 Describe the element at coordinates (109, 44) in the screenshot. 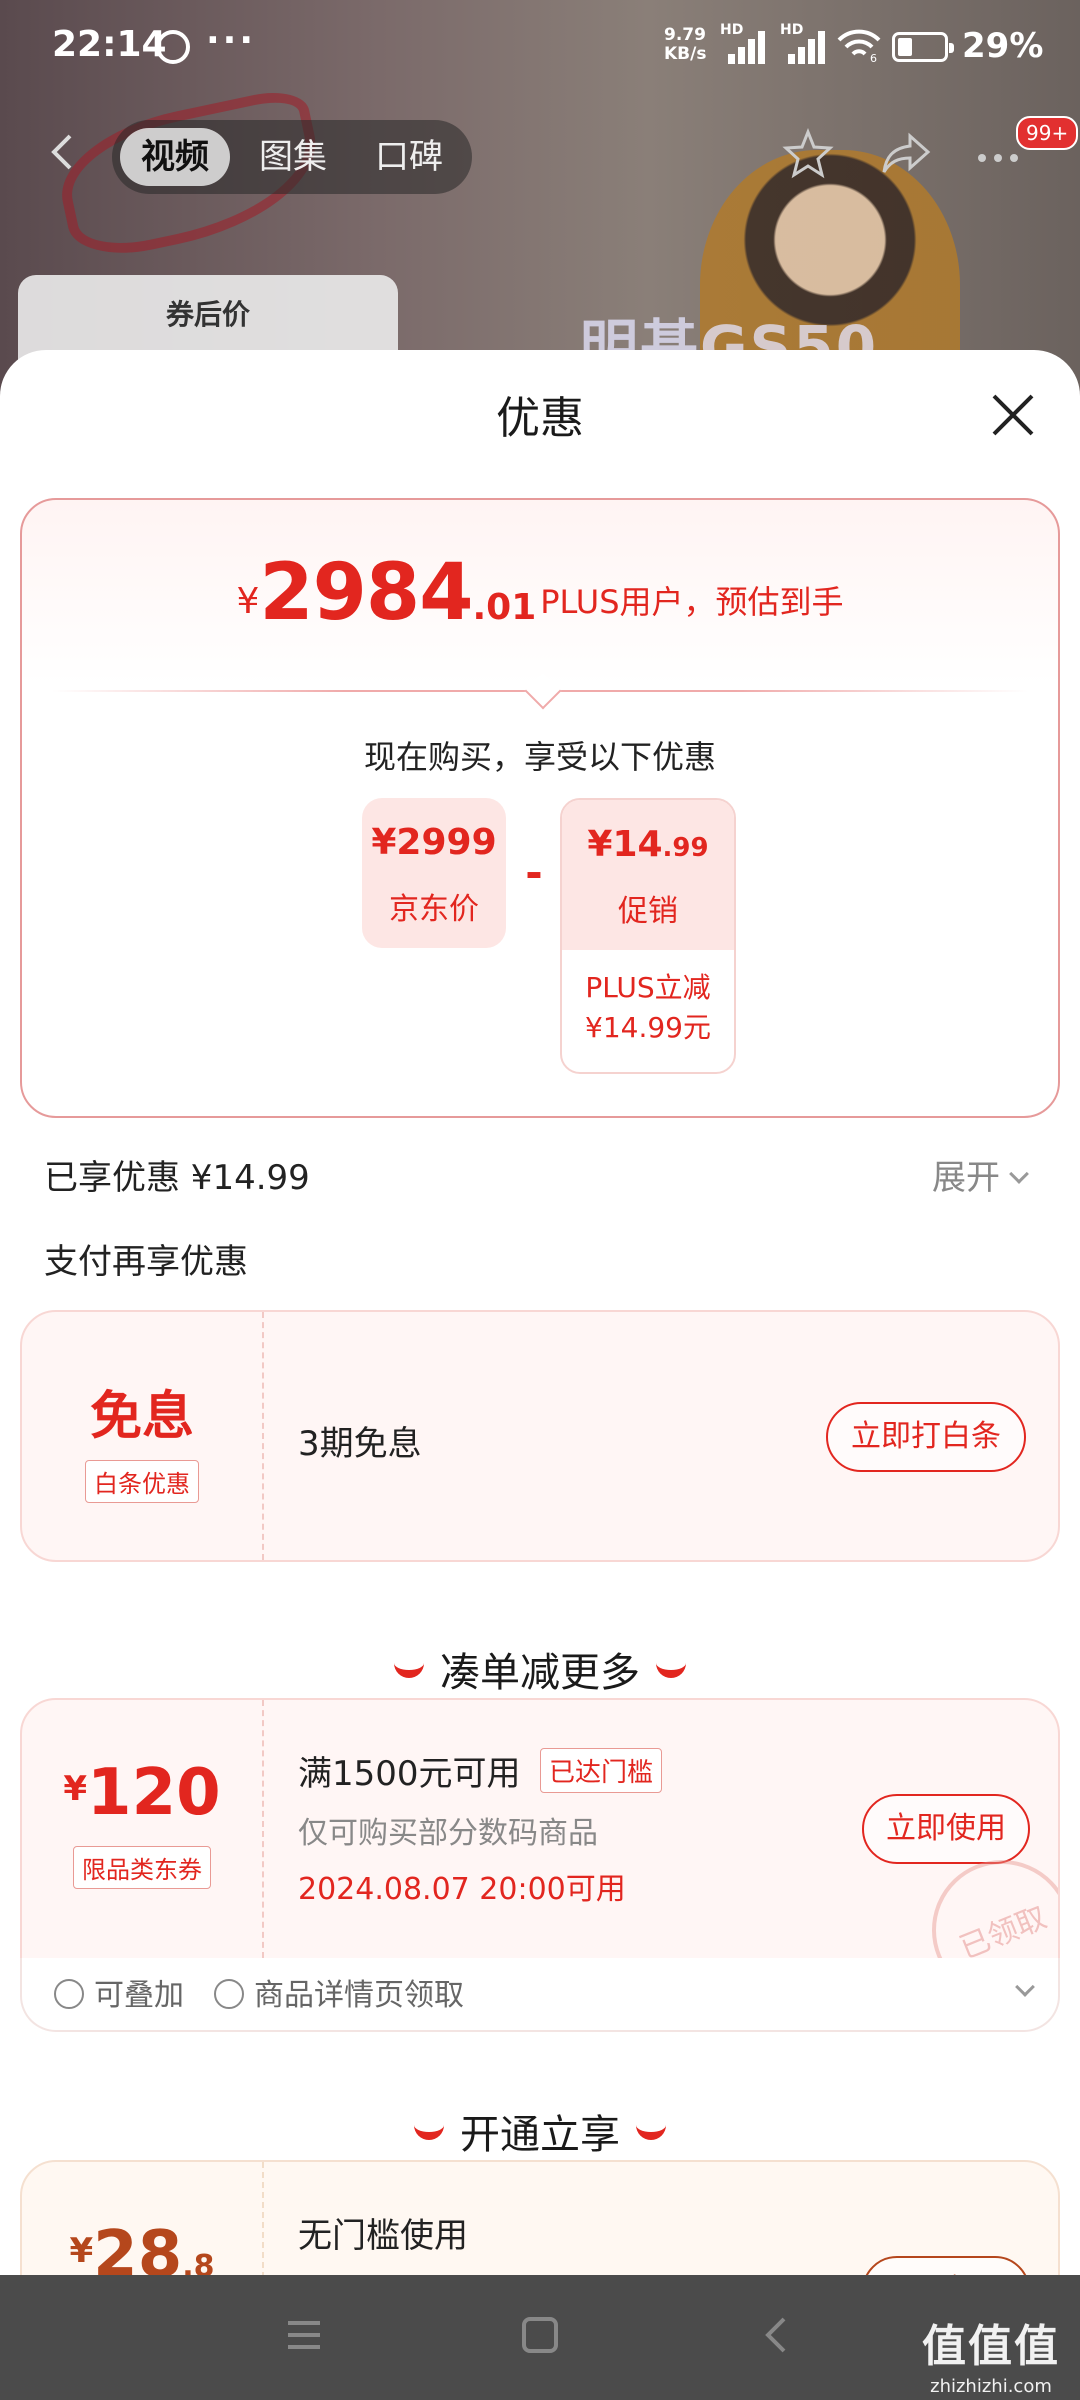

I see `status-time: 22:14` at that location.